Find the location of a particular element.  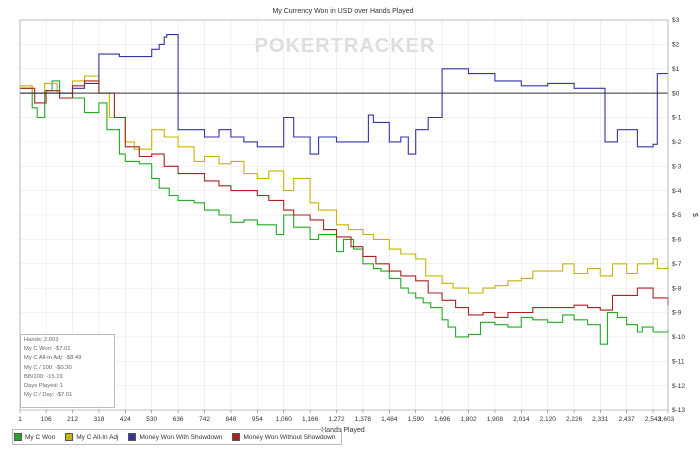

x-tick-label: 318 is located at coordinates (99, 419).